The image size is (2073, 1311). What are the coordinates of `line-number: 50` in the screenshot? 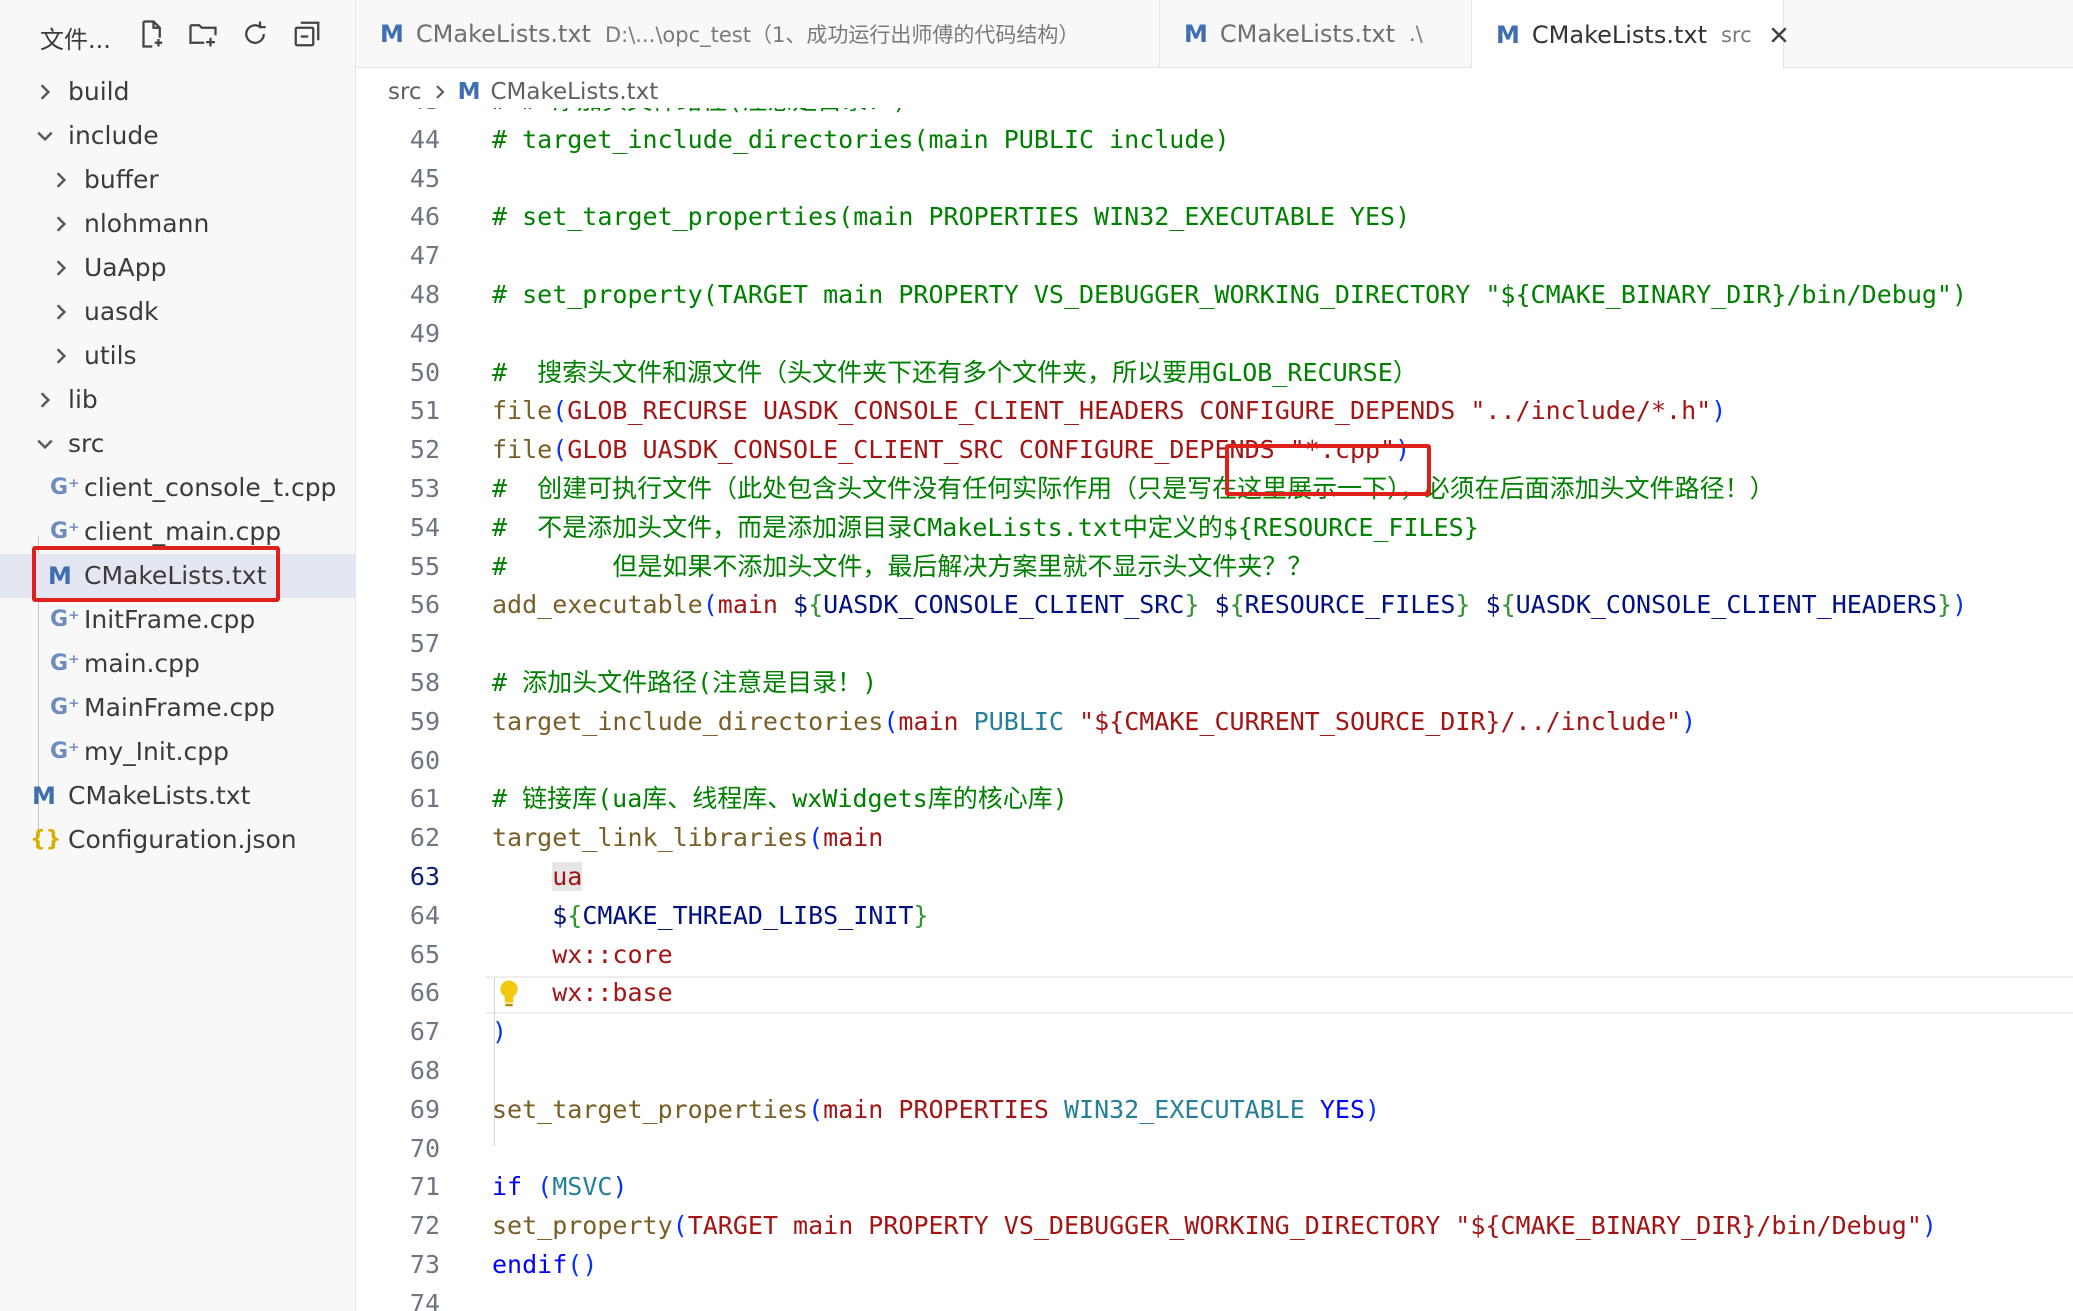 It's located at (424, 372).